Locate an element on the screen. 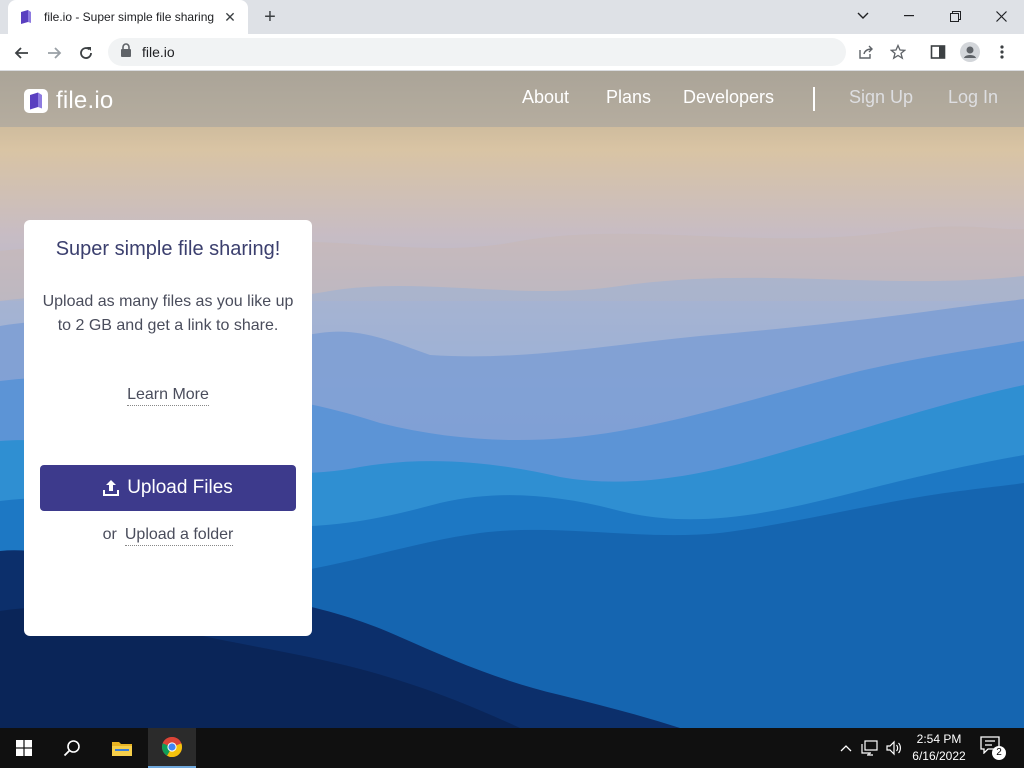 The image size is (1024, 768). tab-search-icon is located at coordinates (863, 16).